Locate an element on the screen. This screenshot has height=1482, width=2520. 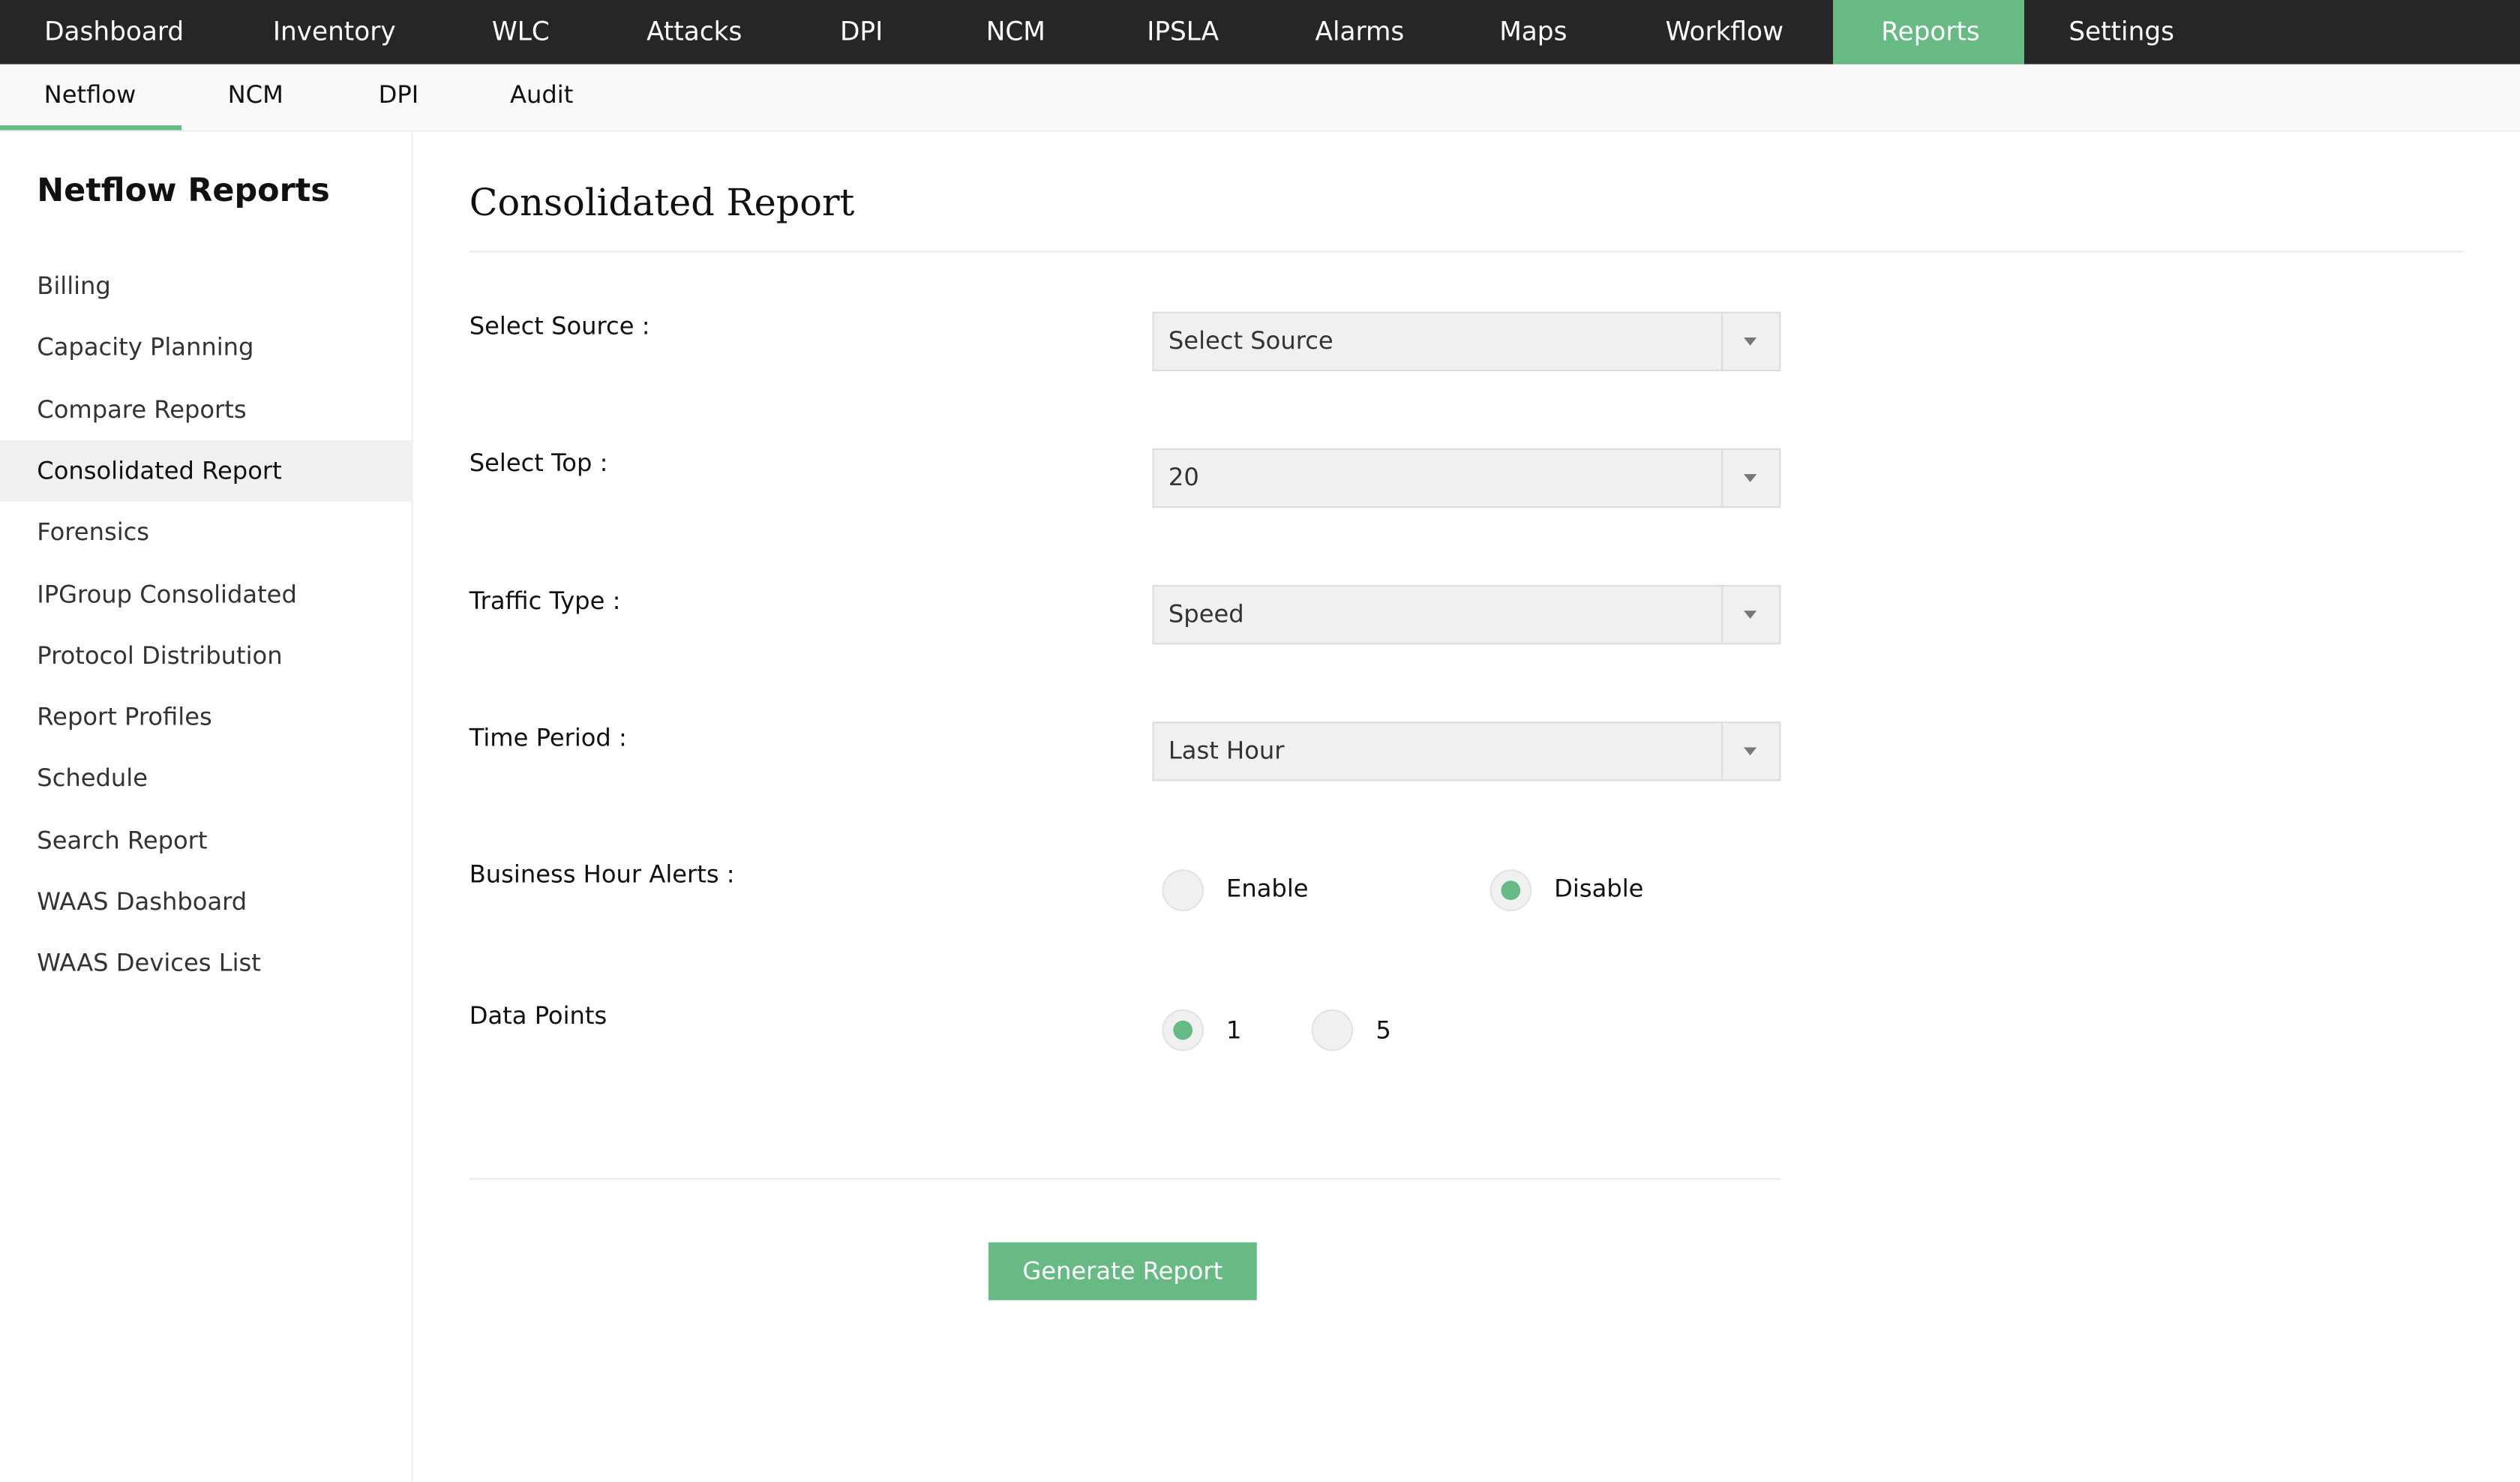
sidebar-item-forensics: Forensics is located at coordinates (206, 532).